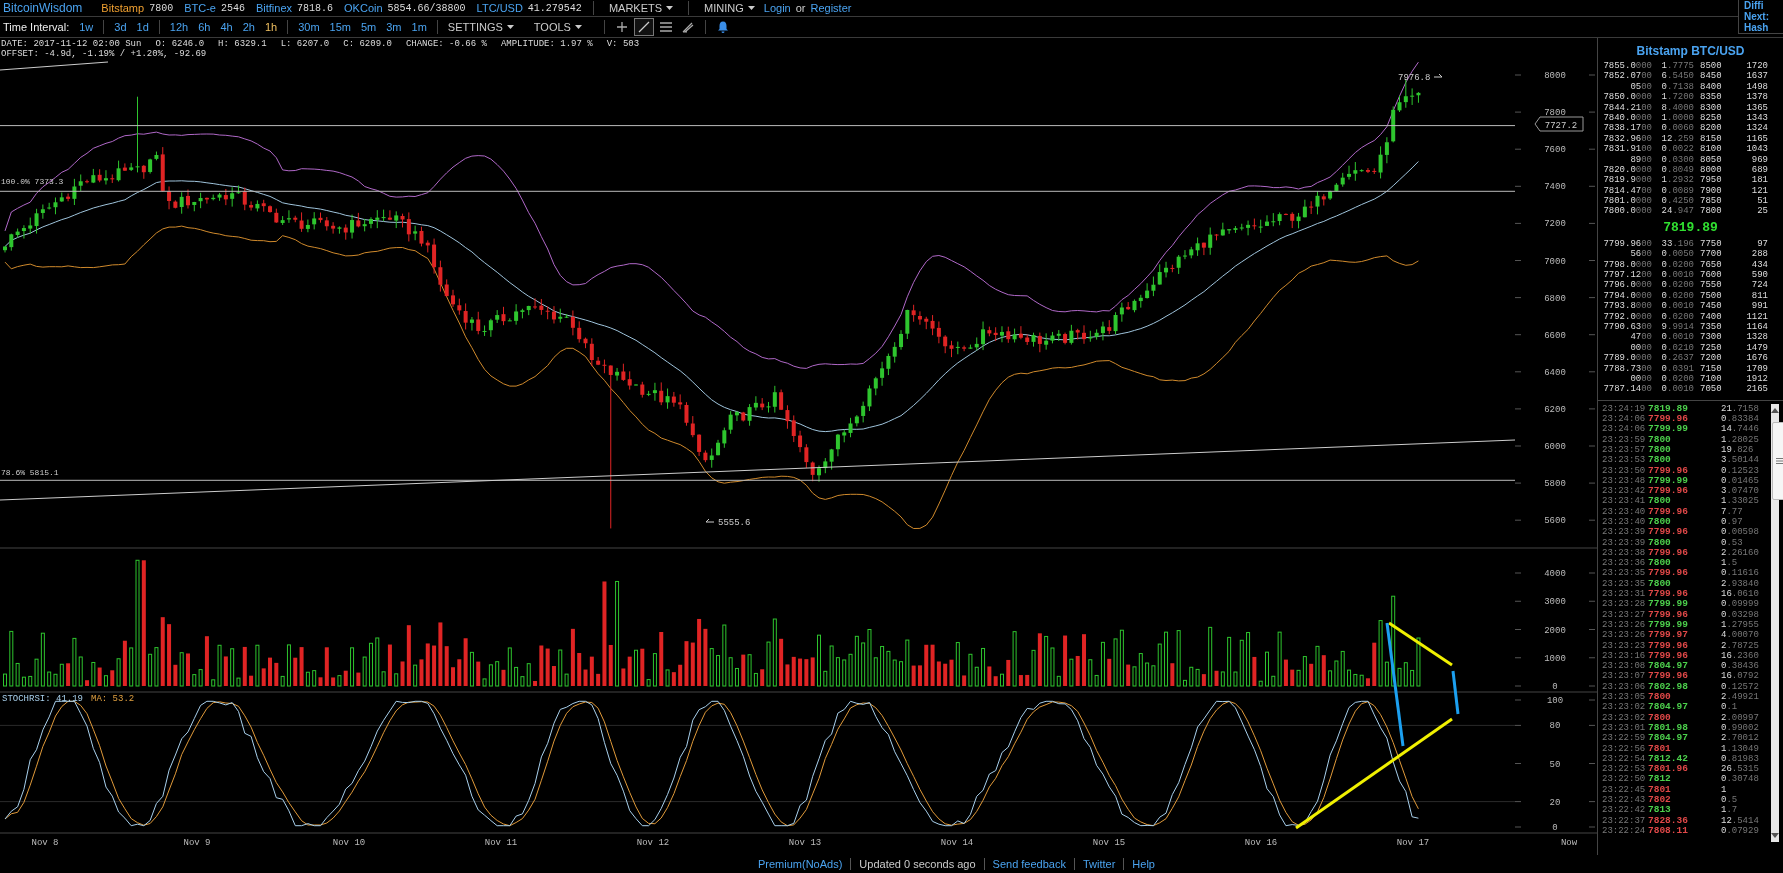 The width and height of the screenshot is (1783, 873). Describe the element at coordinates (1677, 139) in the screenshot. I see `order-amount: 12.259` at that location.